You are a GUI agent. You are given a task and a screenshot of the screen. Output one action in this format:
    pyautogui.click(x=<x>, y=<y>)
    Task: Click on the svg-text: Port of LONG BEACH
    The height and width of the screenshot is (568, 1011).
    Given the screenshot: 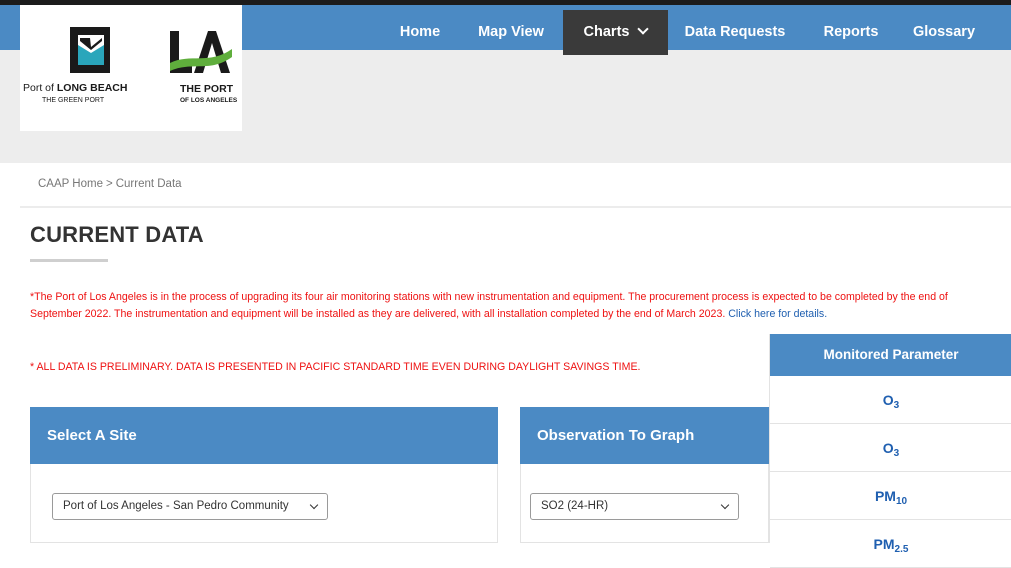 What is the action you would take?
    pyautogui.click(x=75, y=88)
    